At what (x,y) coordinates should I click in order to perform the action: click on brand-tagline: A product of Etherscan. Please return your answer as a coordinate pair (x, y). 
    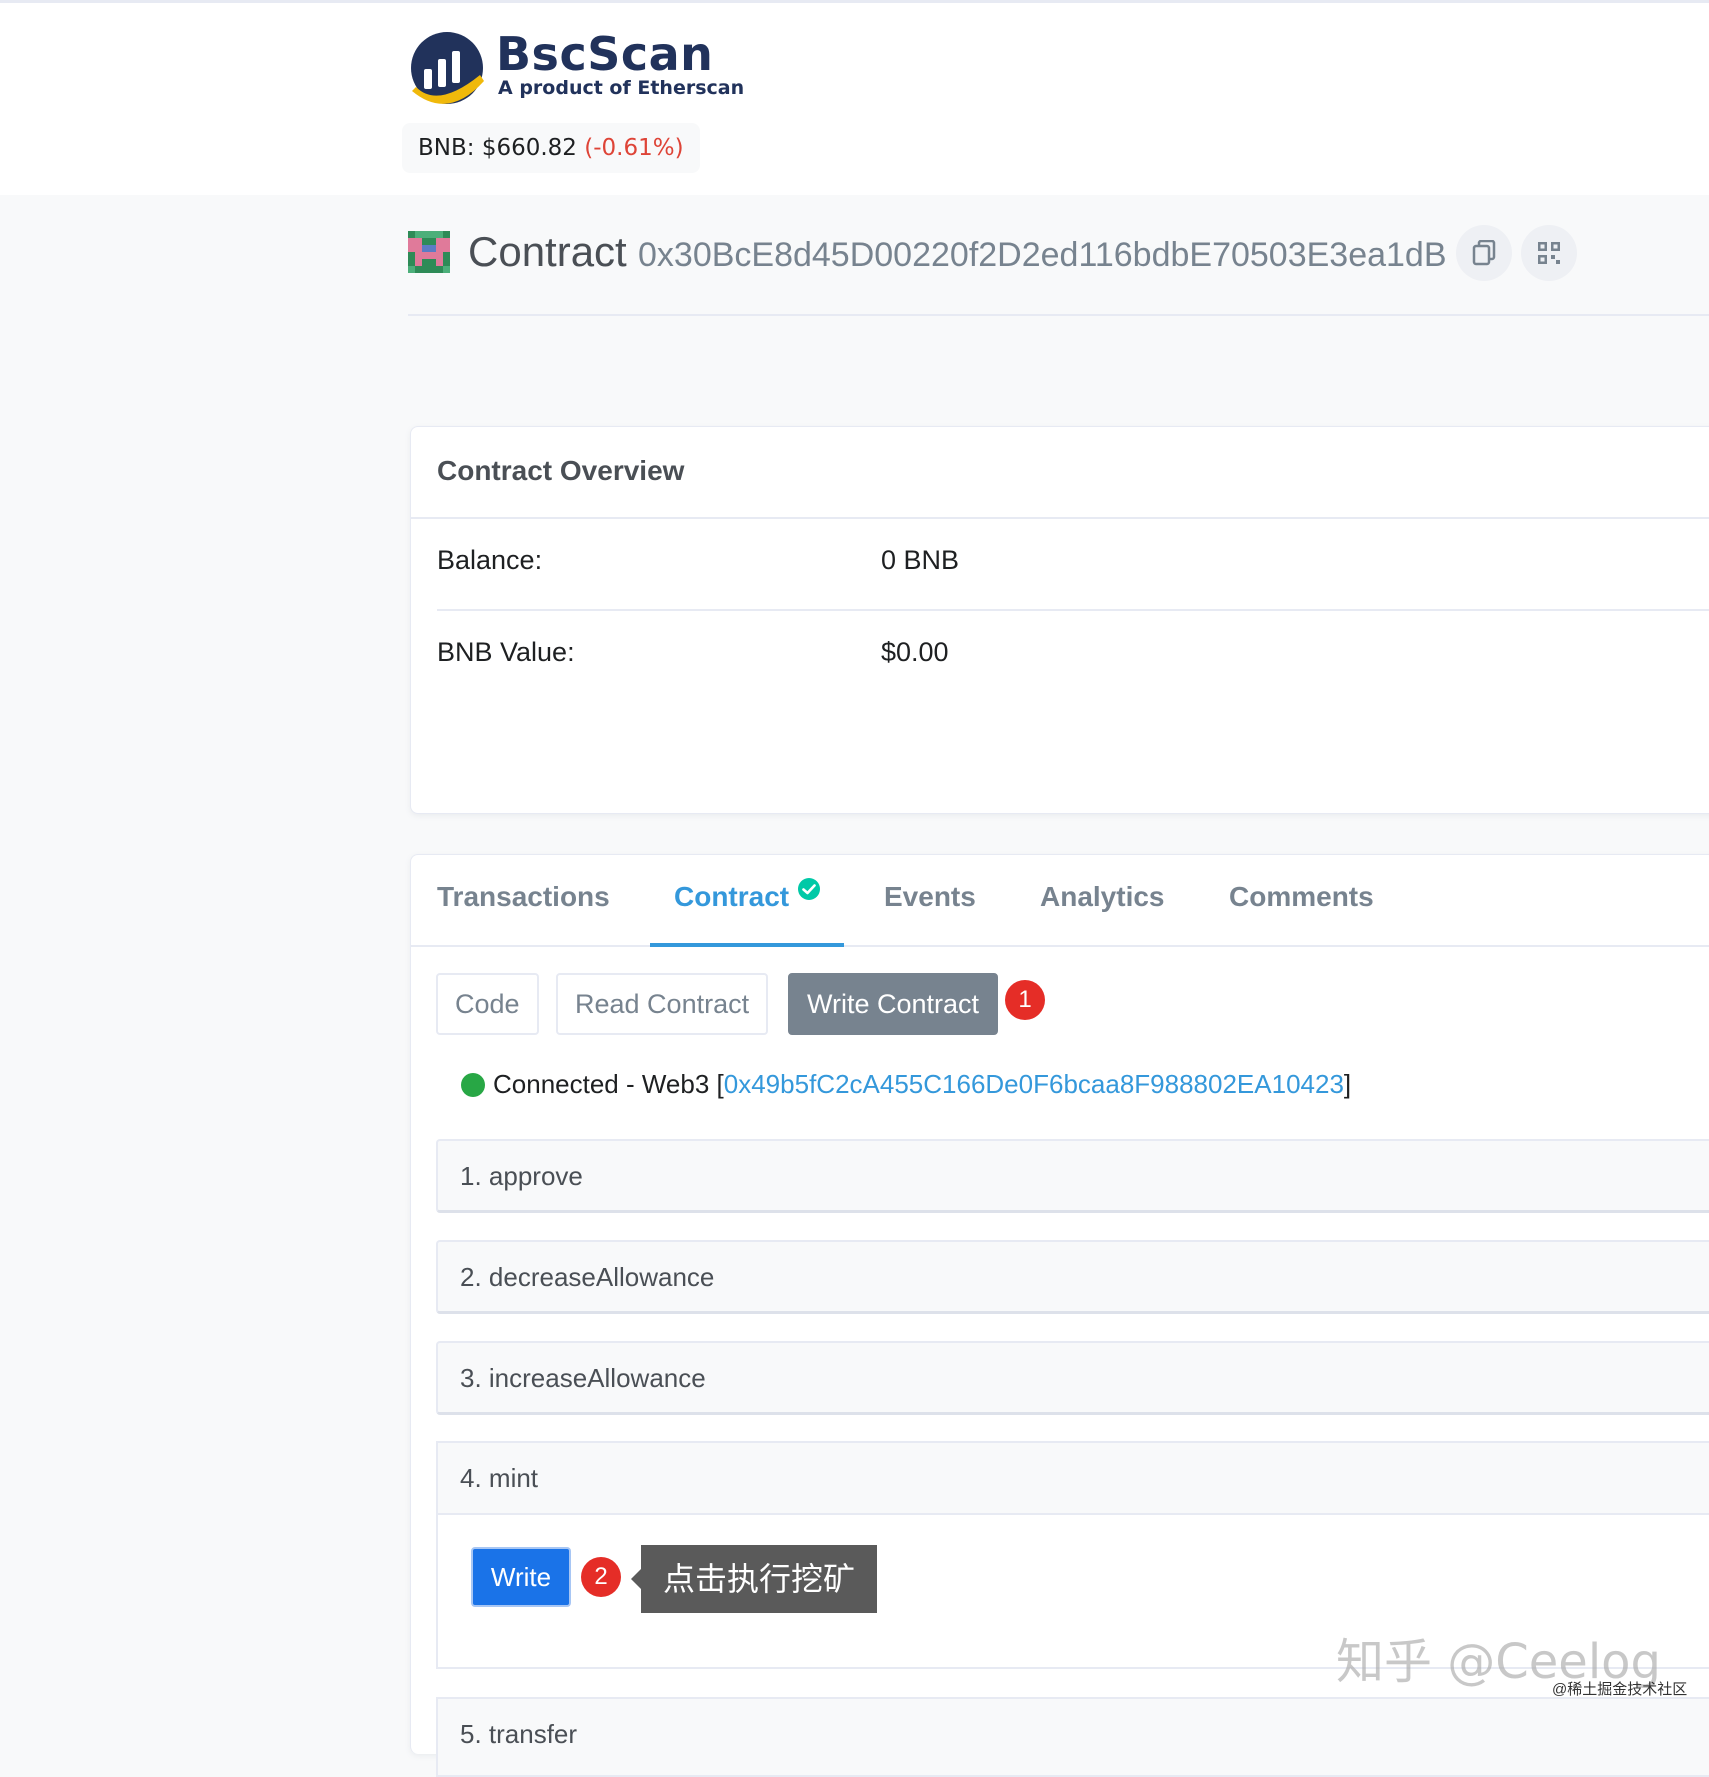
    Looking at the image, I should click on (621, 88).